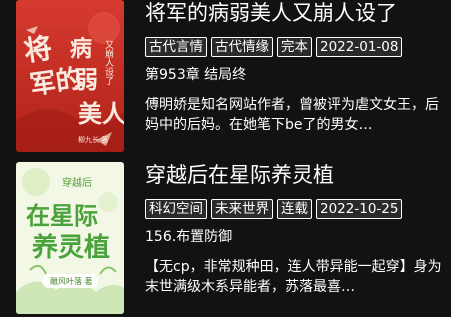 The image size is (451, 317). I want to click on tag-status: 连载, so click(294, 209).